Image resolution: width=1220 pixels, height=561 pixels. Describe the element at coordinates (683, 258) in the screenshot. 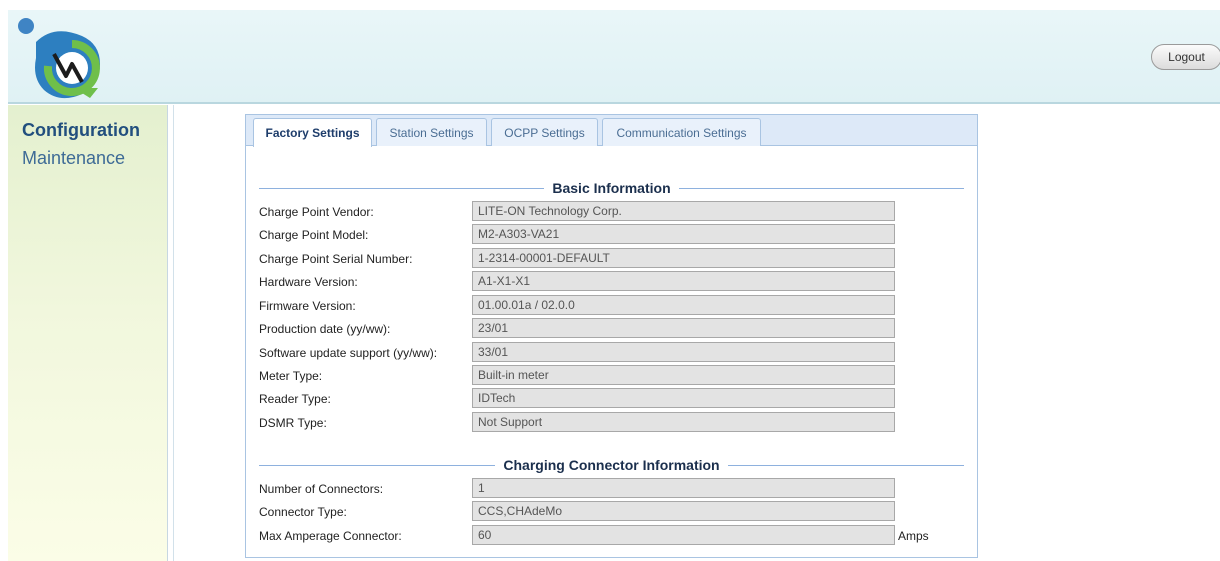

I see `serial-number-field: 1-2314-00001-DEFAULT` at that location.